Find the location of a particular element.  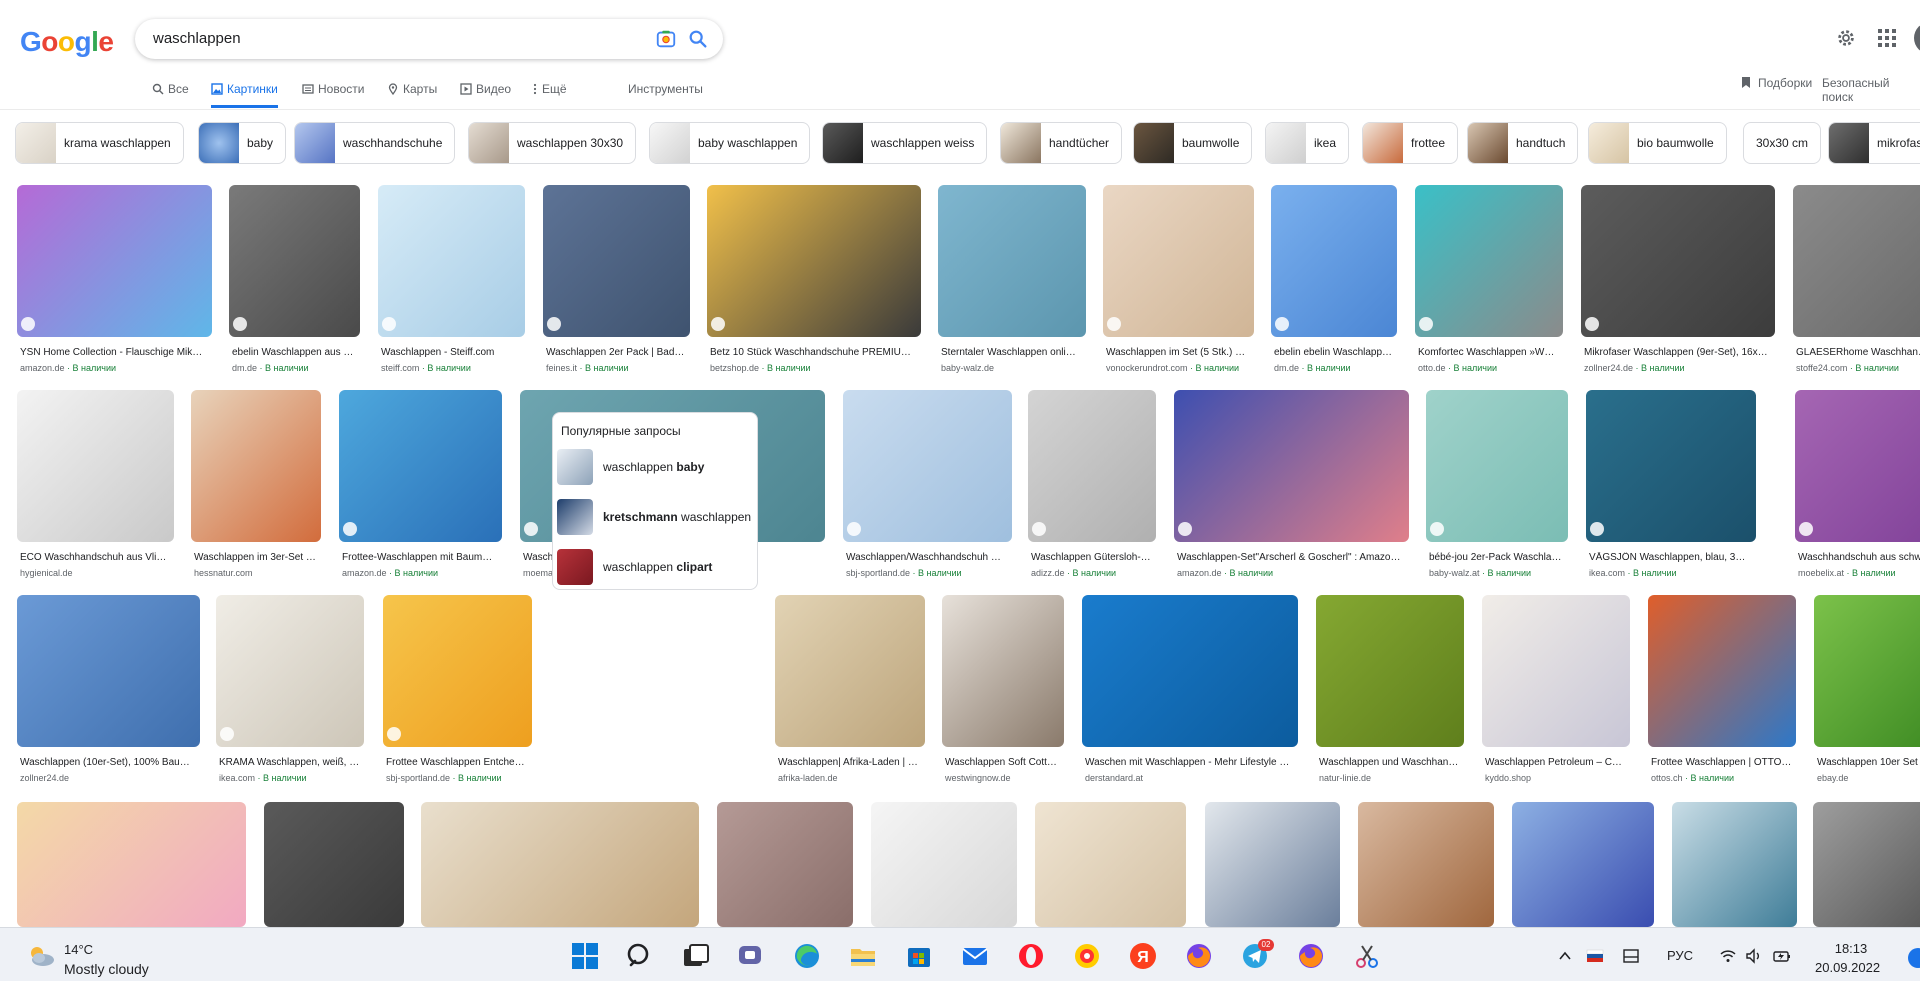

microsoft-store-icon is located at coordinates (919, 956).